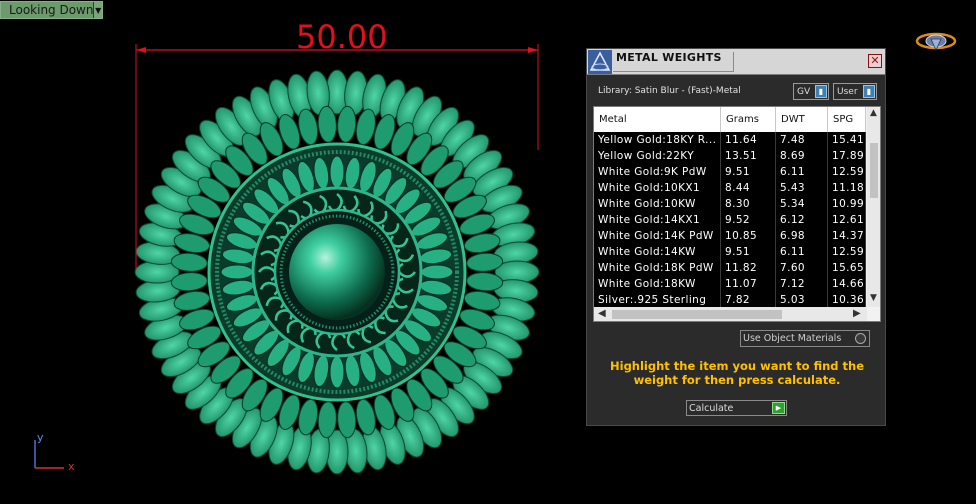 Image resolution: width=976 pixels, height=504 pixels. Describe the element at coordinates (804, 91) in the screenshot. I see `gv-select-value: GV` at that location.